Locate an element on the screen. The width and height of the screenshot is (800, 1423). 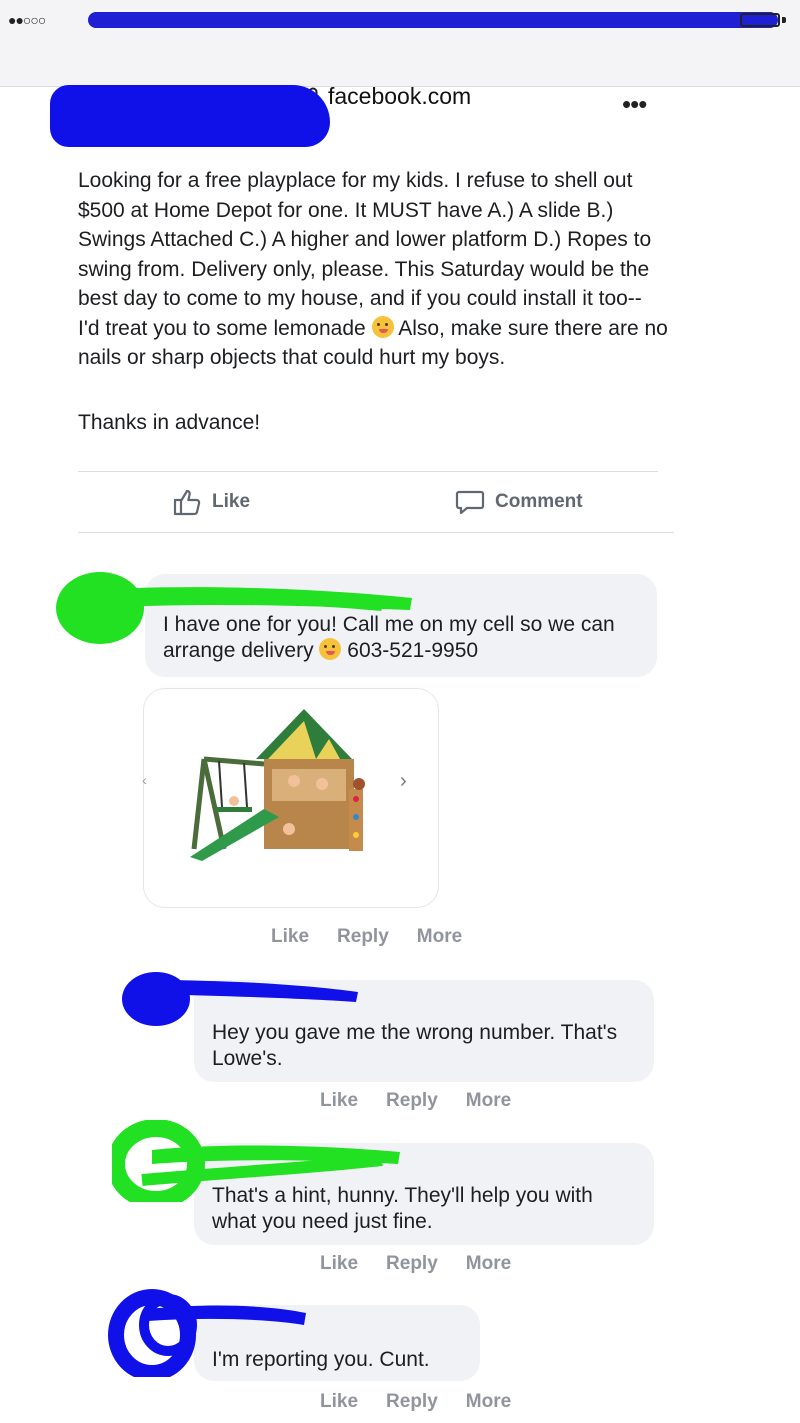
status-bar: ●●○○○ is located at coordinates (400, 19).